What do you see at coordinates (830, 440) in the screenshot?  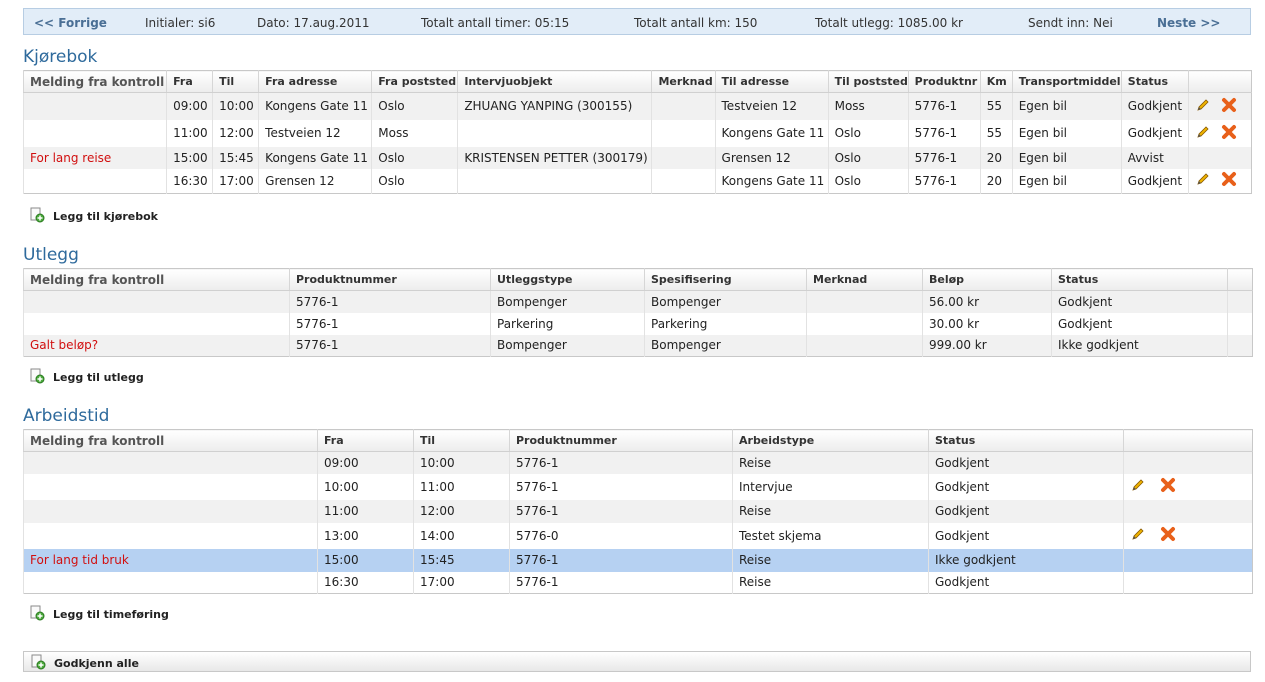 I see `column-header: Arbeidstype` at bounding box center [830, 440].